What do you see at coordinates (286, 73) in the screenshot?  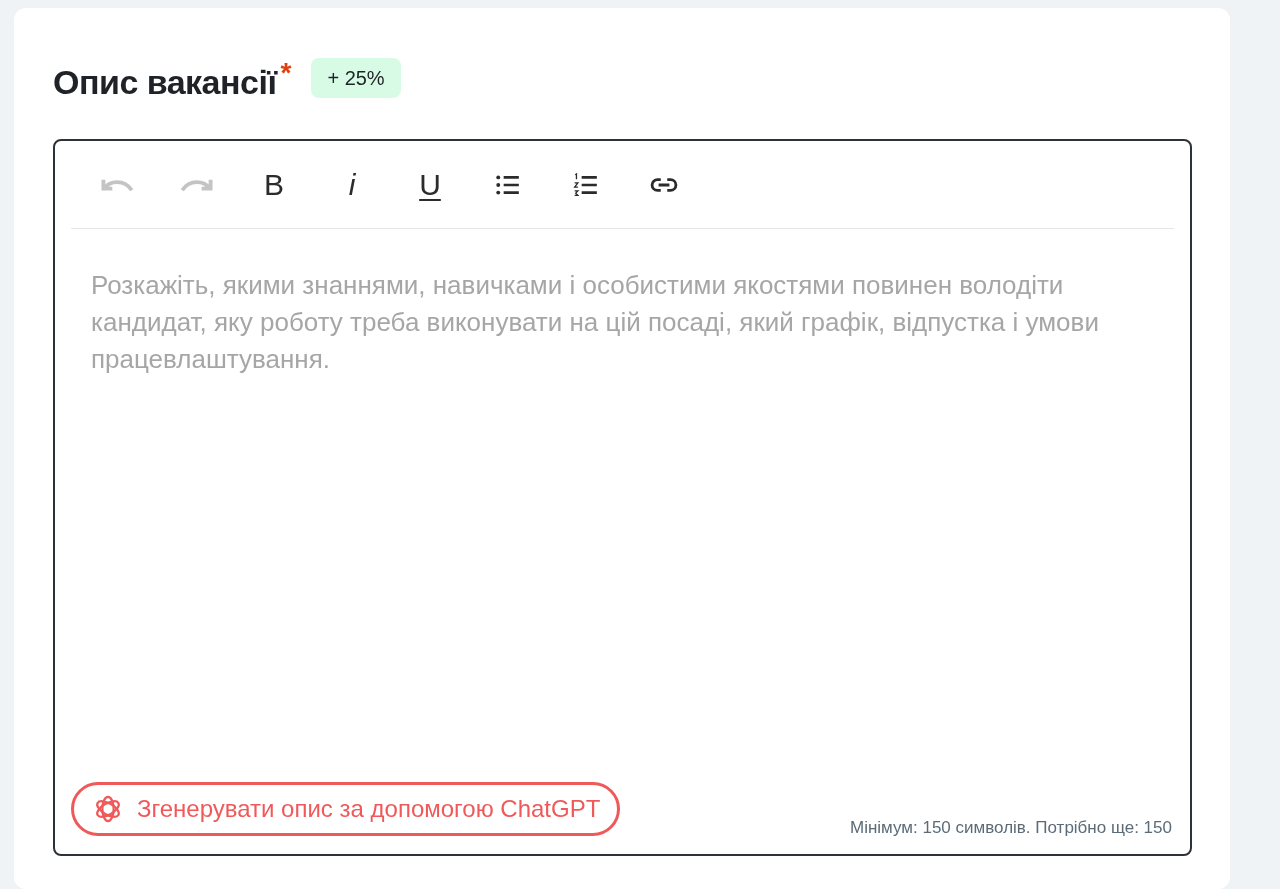 I see `required-mark: *` at bounding box center [286, 73].